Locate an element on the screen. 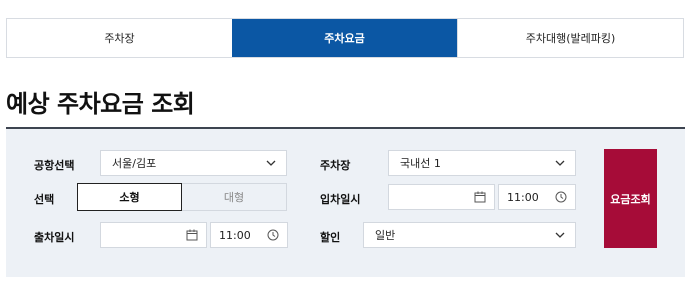  exit-time-input: 11:00 is located at coordinates (249, 235).